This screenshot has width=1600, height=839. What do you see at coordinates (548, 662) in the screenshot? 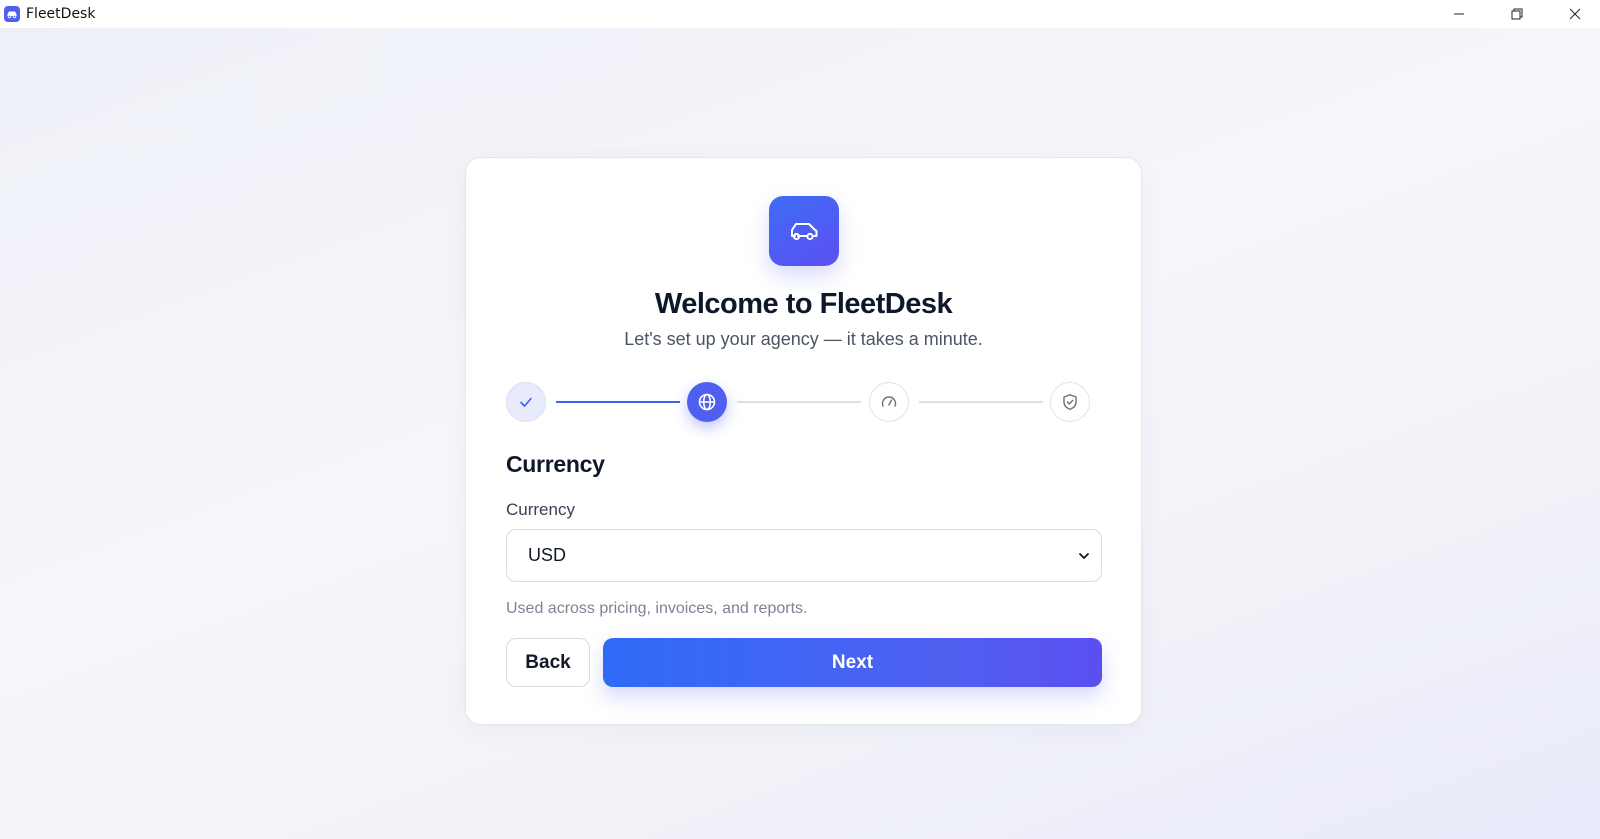
I see `back-button: Back` at bounding box center [548, 662].